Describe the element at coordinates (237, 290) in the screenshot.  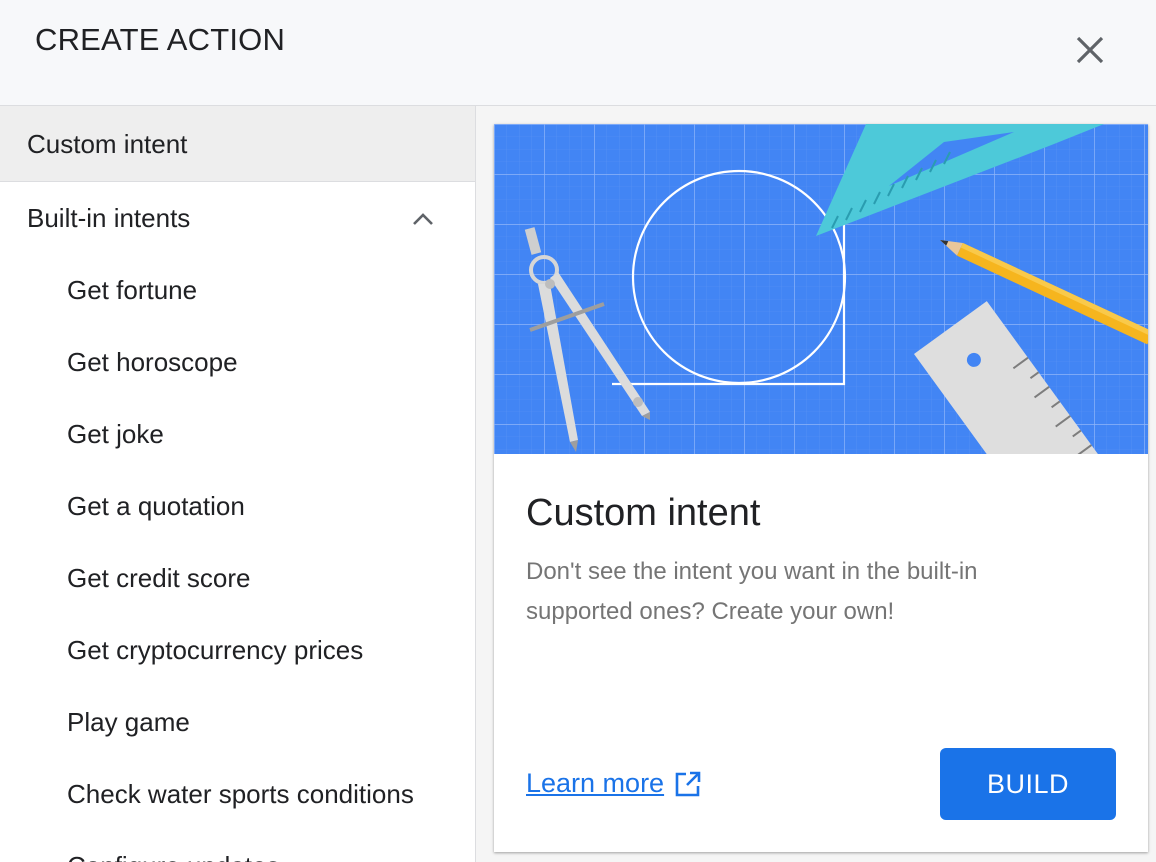
I see `sidebar-item-get-fortune: Get fortune` at that location.